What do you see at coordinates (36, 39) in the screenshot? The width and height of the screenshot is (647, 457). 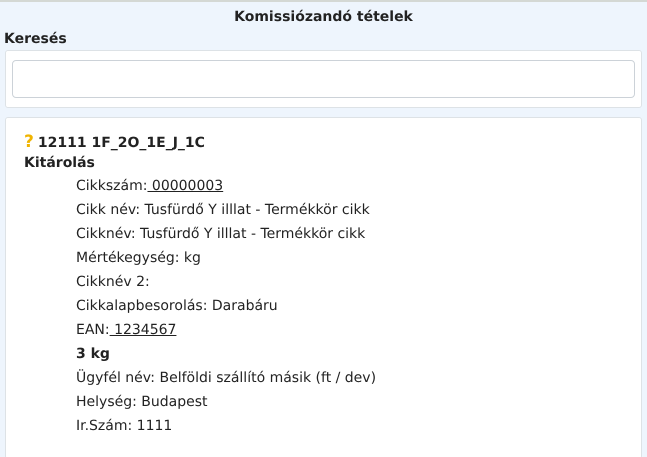 I see `search-label: Keresés` at bounding box center [36, 39].